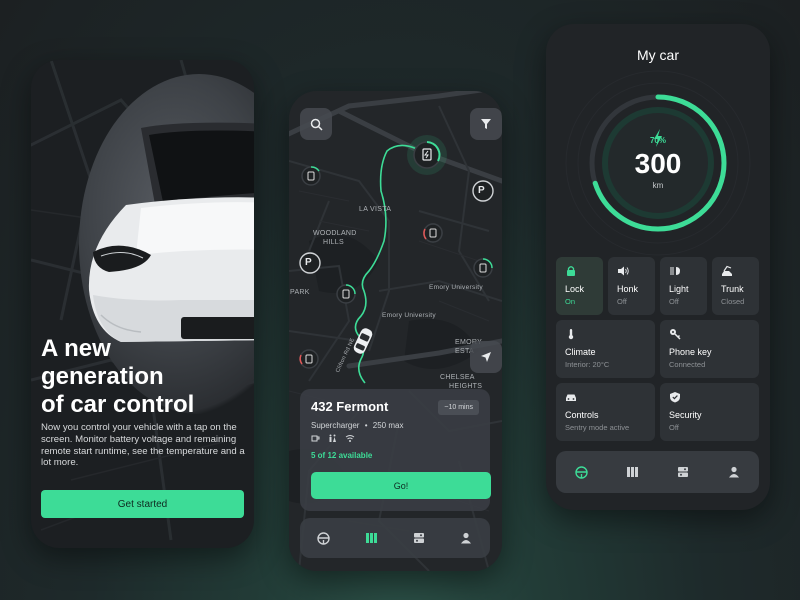 The width and height of the screenshot is (800, 600). I want to click on station-info: Supercharger • 250 max, so click(357, 425).